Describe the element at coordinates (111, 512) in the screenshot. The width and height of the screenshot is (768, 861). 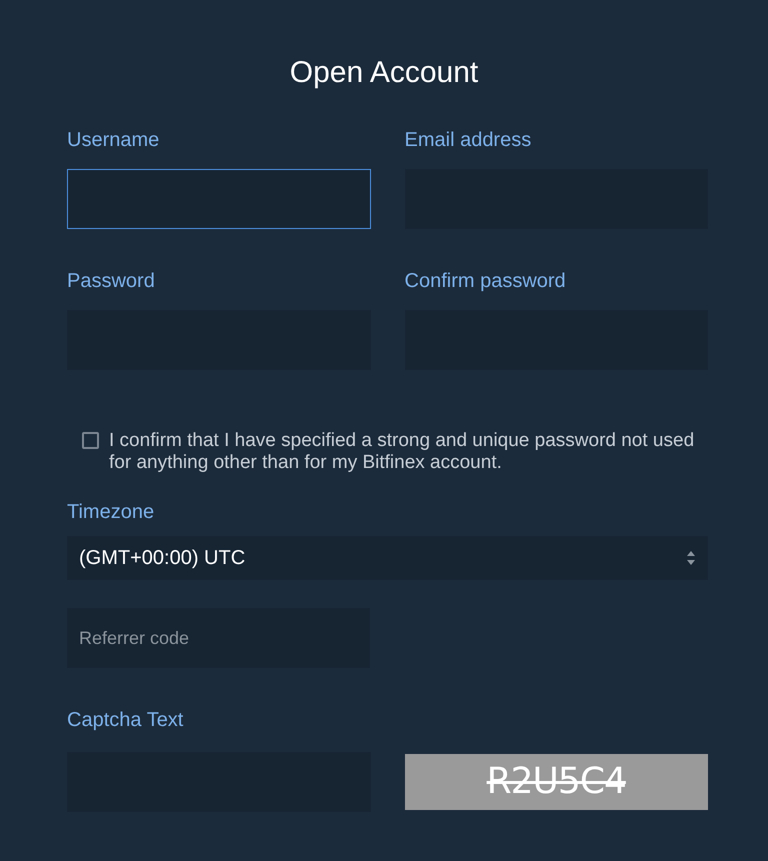
I see `field-label: Timezone` at that location.